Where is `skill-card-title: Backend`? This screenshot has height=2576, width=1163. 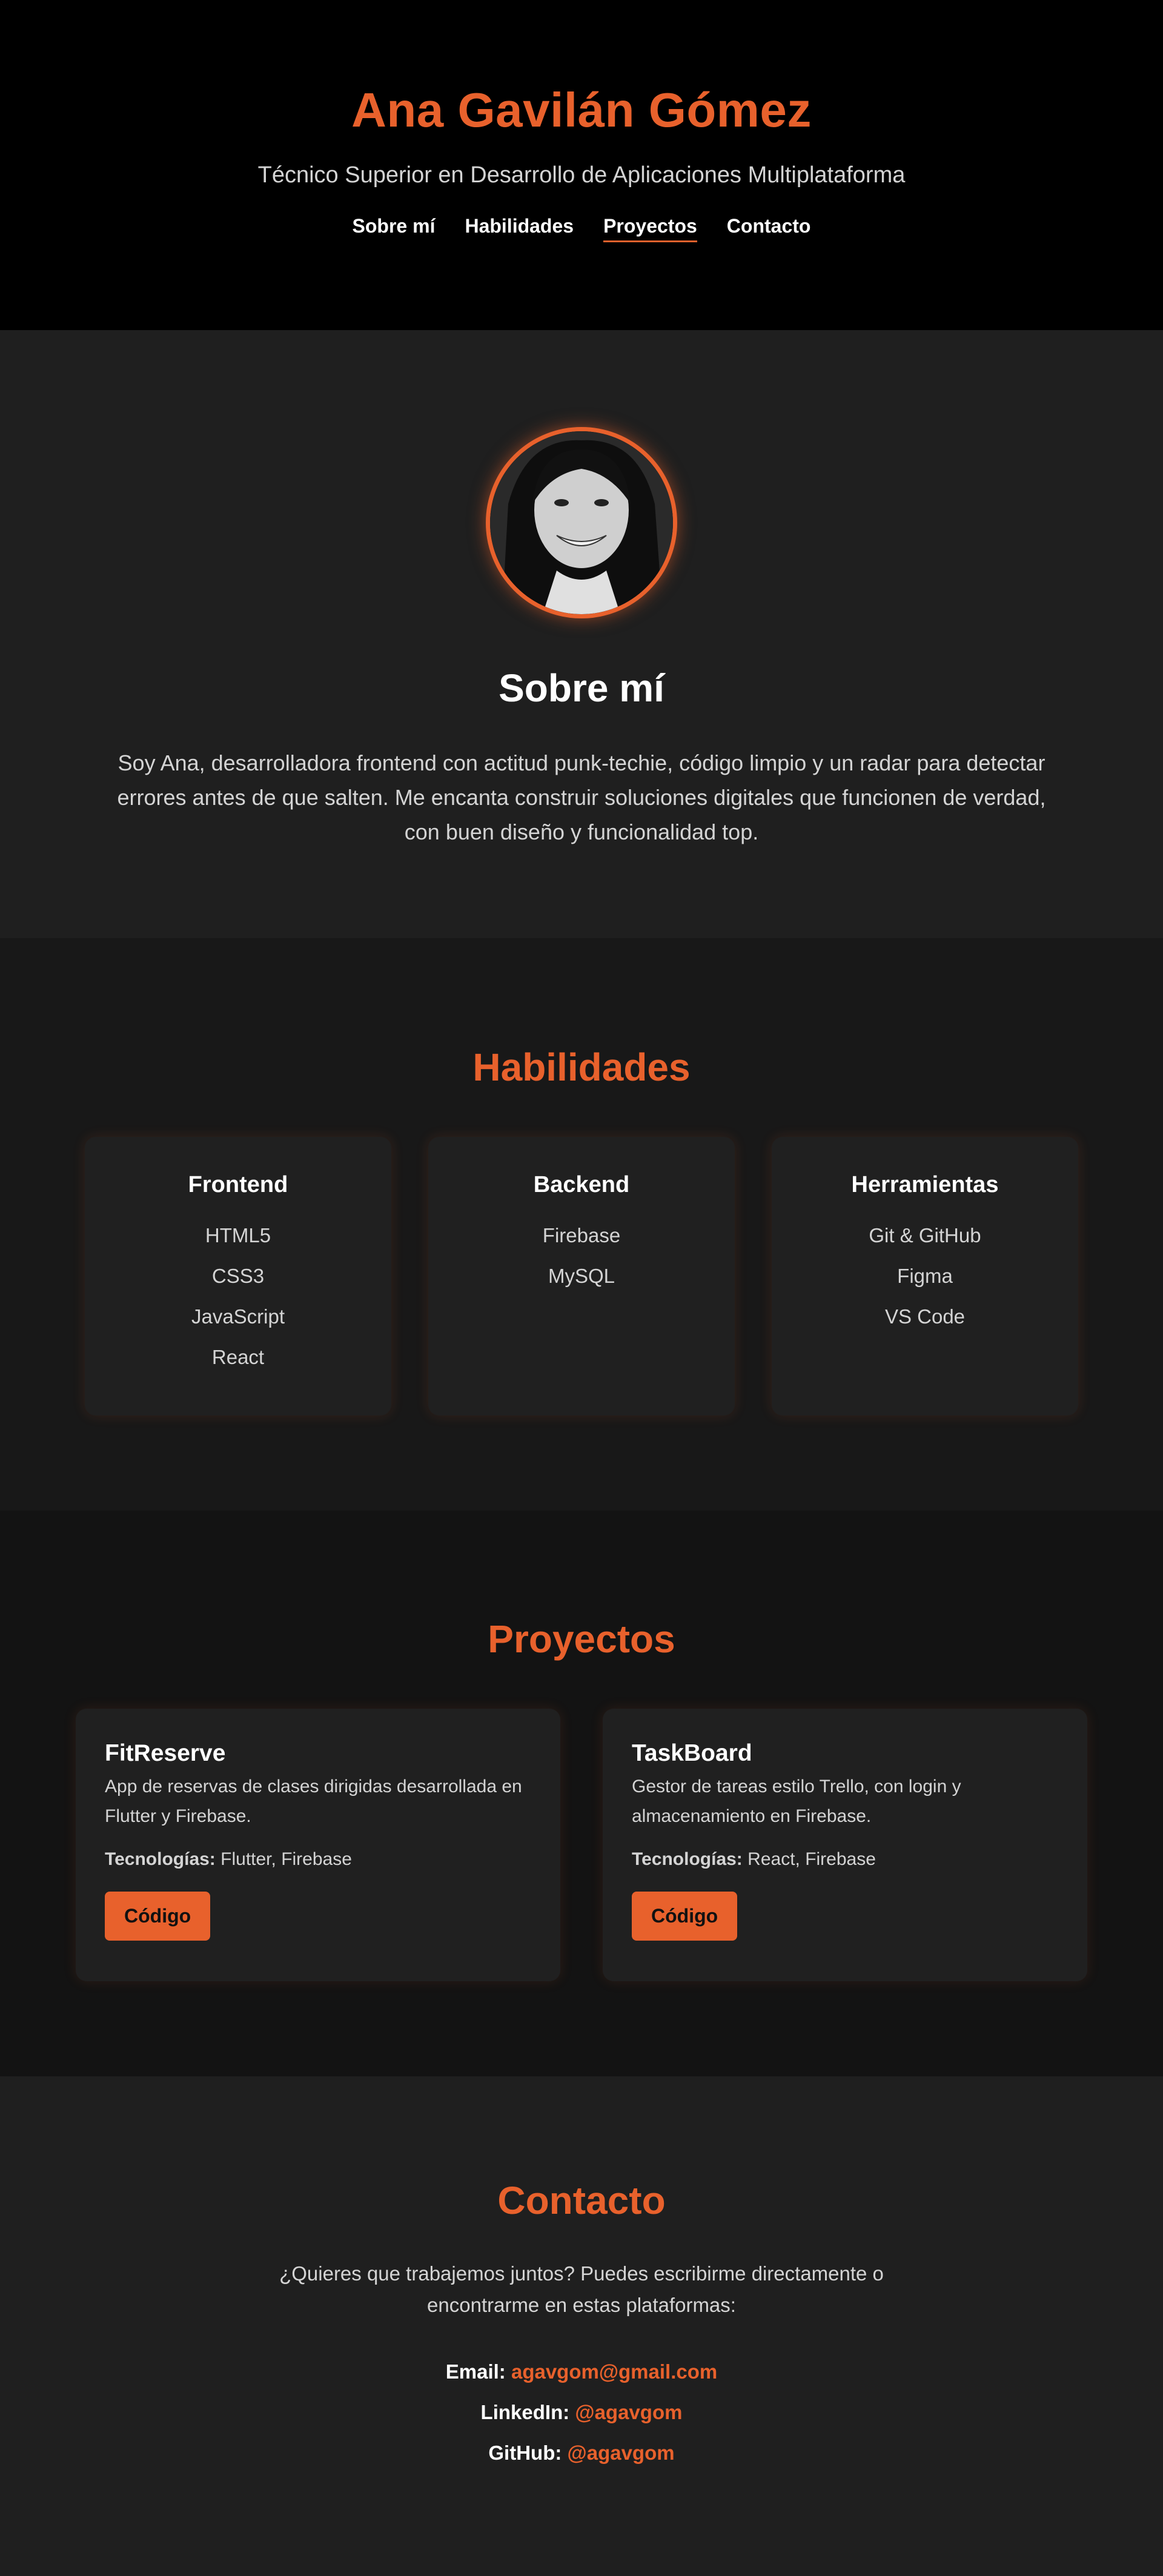 skill-card-title: Backend is located at coordinates (581, 1184).